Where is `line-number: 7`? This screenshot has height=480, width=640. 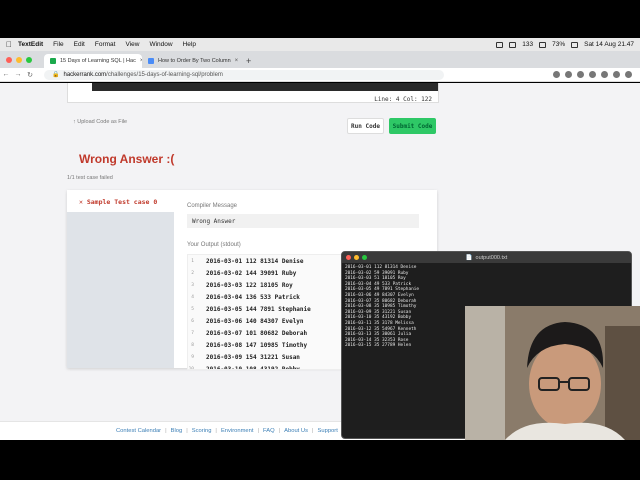
line-number: 7 is located at coordinates (192, 334).